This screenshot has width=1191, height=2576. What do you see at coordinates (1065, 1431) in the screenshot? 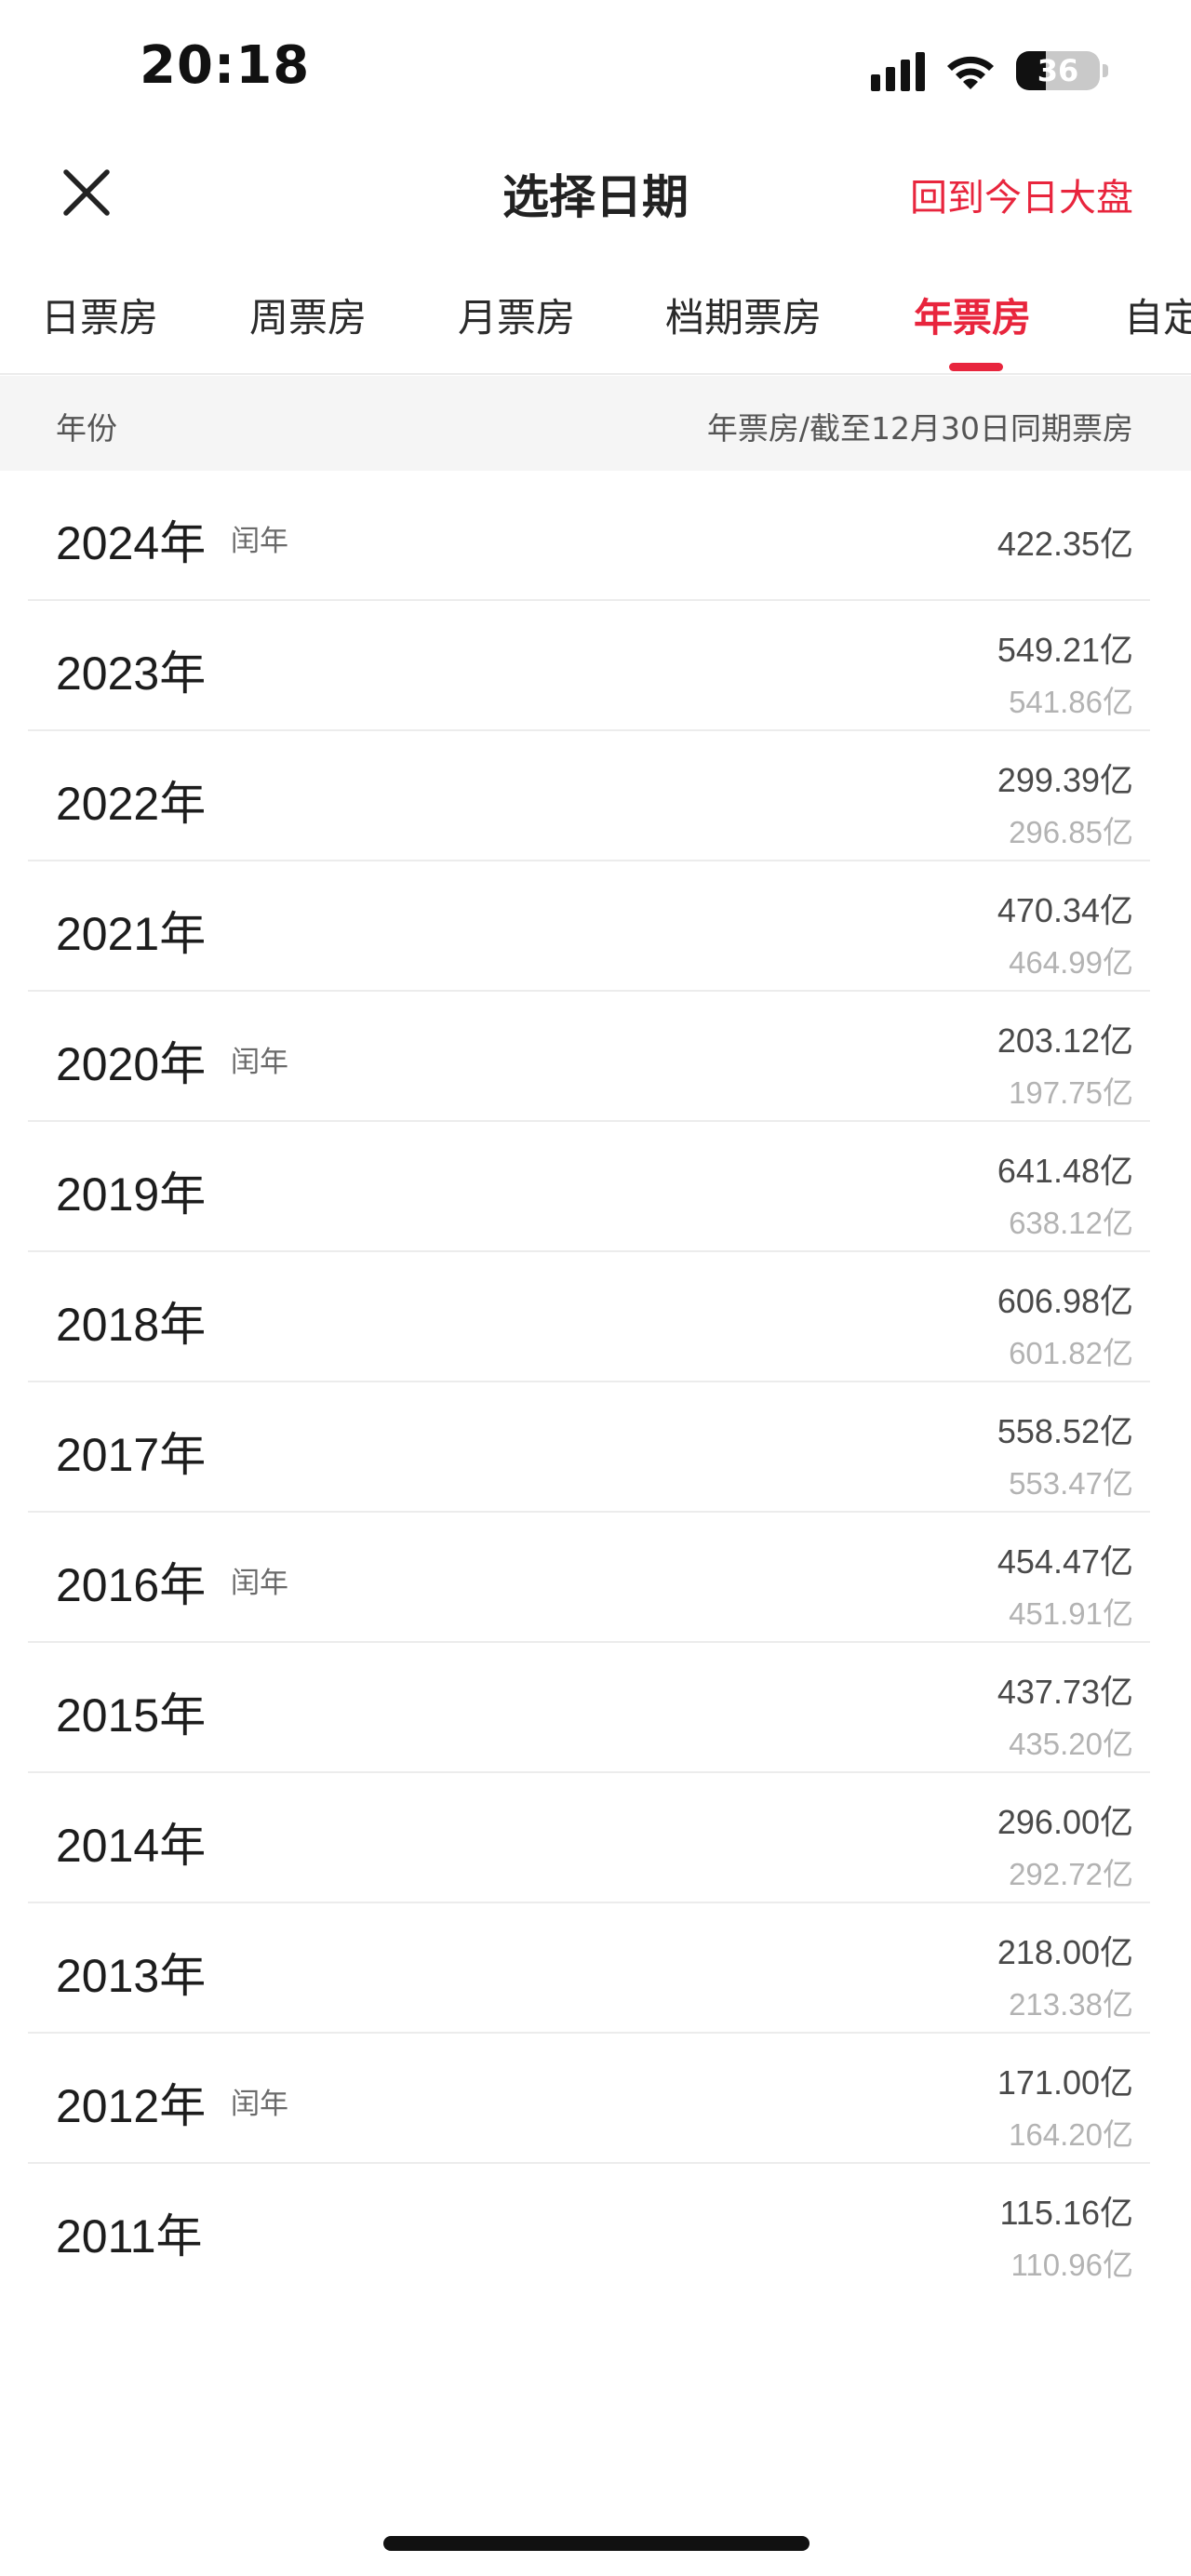
I see `annual-box-office: 558.52亿` at bounding box center [1065, 1431].